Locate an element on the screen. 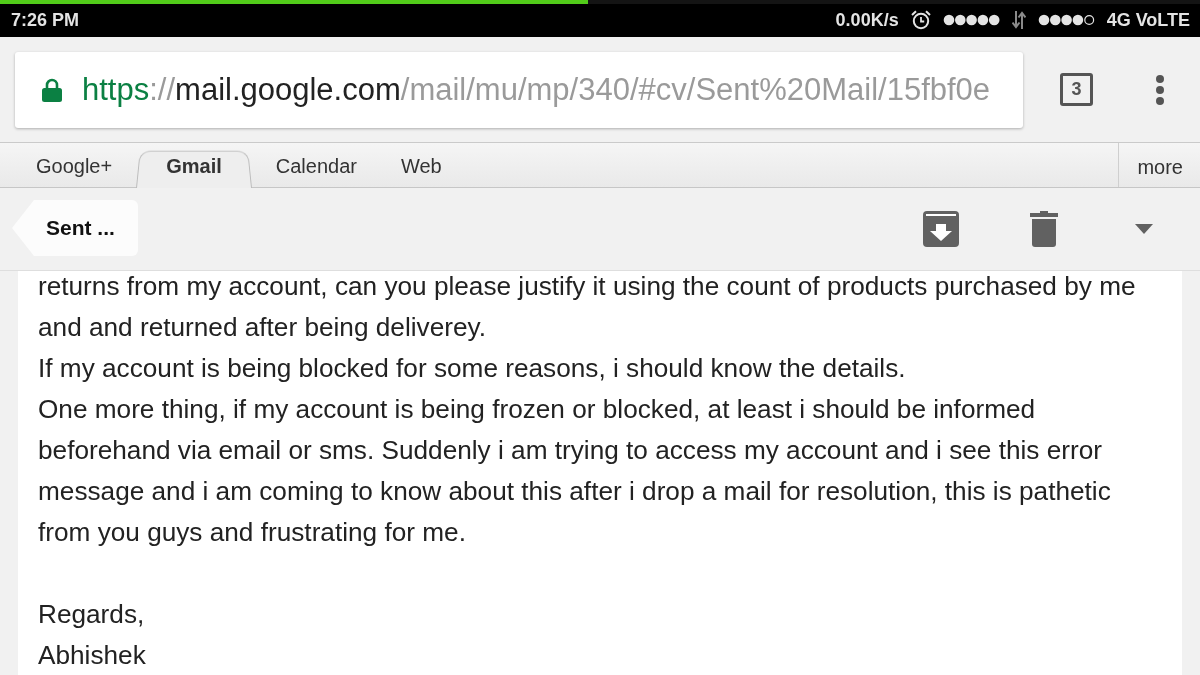 The image size is (1200, 675). archive-icon is located at coordinates (941, 229).